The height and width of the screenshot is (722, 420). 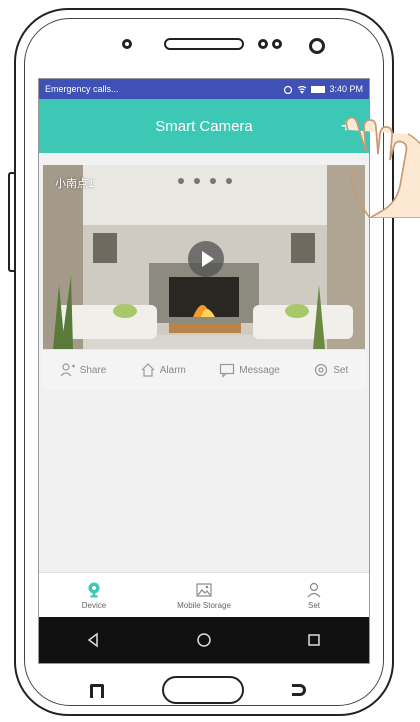 I want to click on play-button, so click(x=206, y=259).